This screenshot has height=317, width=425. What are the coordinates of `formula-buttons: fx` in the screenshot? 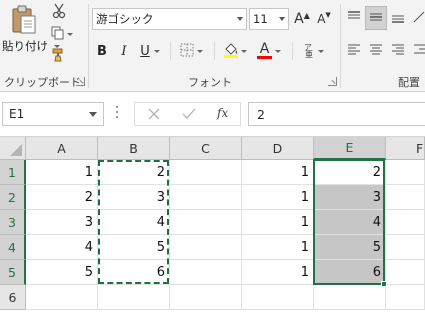 It's located at (187, 114).